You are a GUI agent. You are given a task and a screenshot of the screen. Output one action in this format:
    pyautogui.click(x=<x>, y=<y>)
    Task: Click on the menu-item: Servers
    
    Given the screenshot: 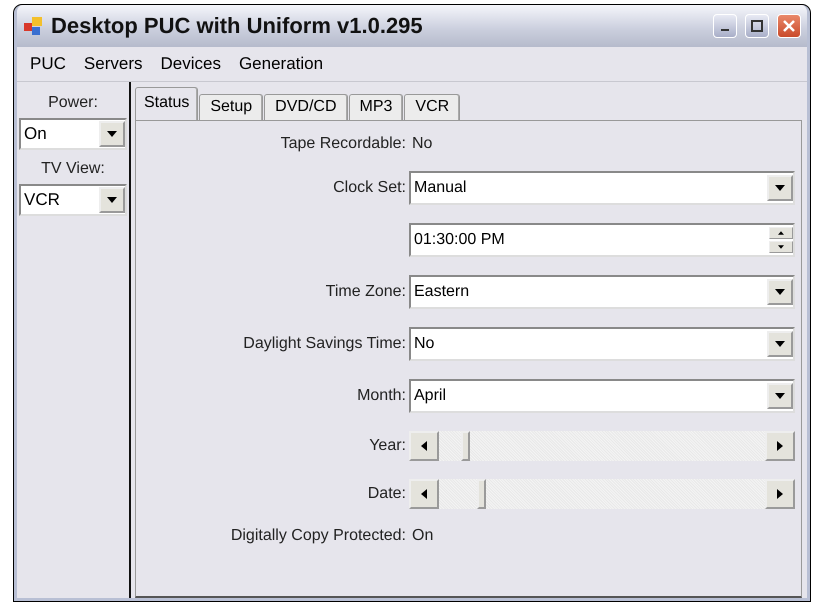 What is the action you would take?
    pyautogui.click(x=113, y=64)
    